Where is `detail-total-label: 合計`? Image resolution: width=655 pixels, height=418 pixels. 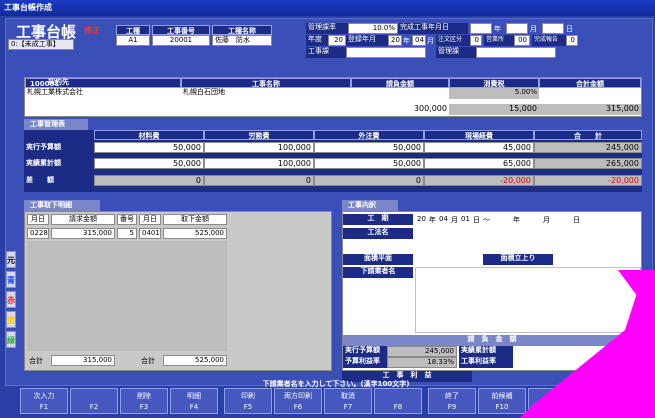
detail-total-label: 合計 is located at coordinates (36, 361).